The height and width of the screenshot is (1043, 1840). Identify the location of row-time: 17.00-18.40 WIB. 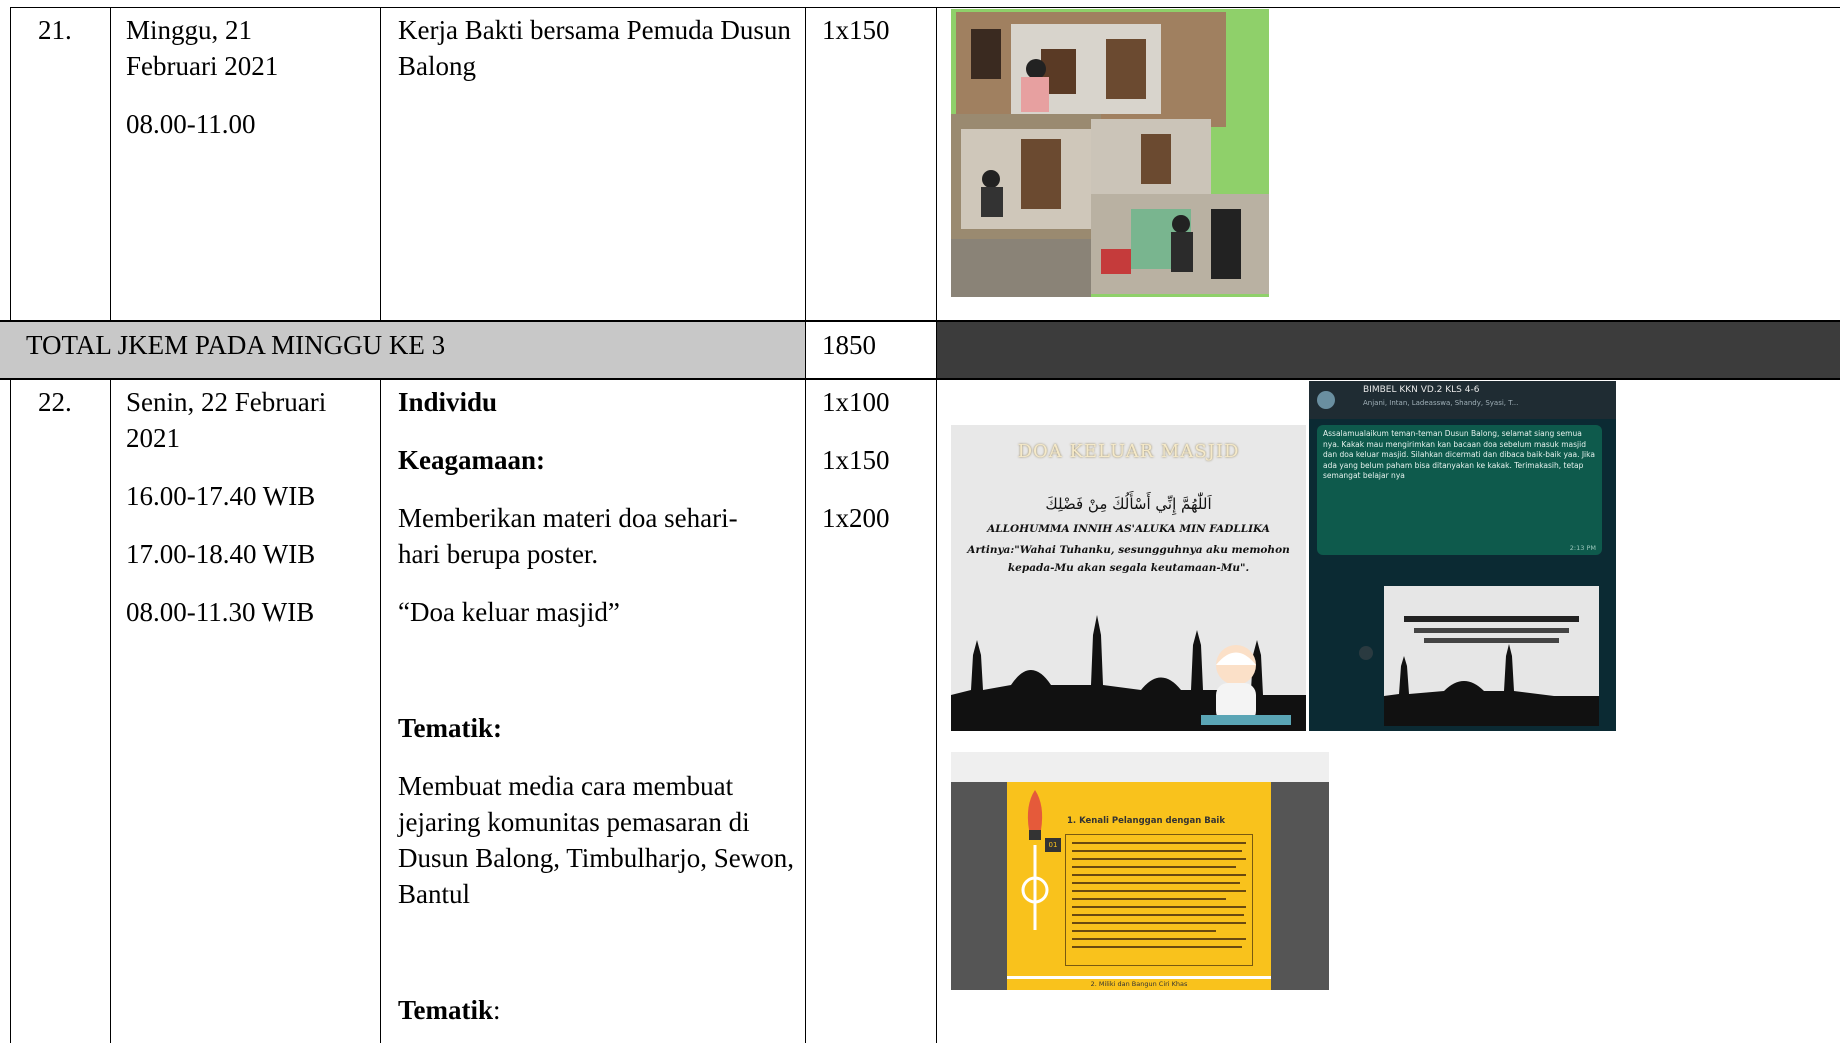
(221, 554).